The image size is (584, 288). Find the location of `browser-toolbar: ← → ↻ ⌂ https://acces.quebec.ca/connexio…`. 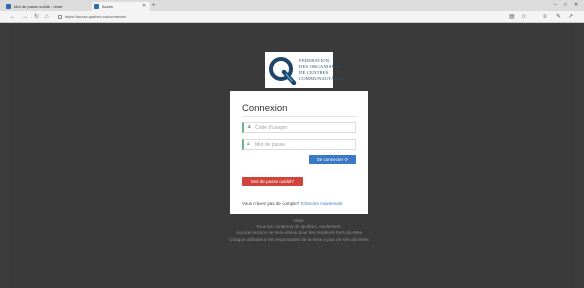

browser-toolbar: ← → ↻ ⌂ https://acces.quebec.ca/connexio… is located at coordinates (292, 17).